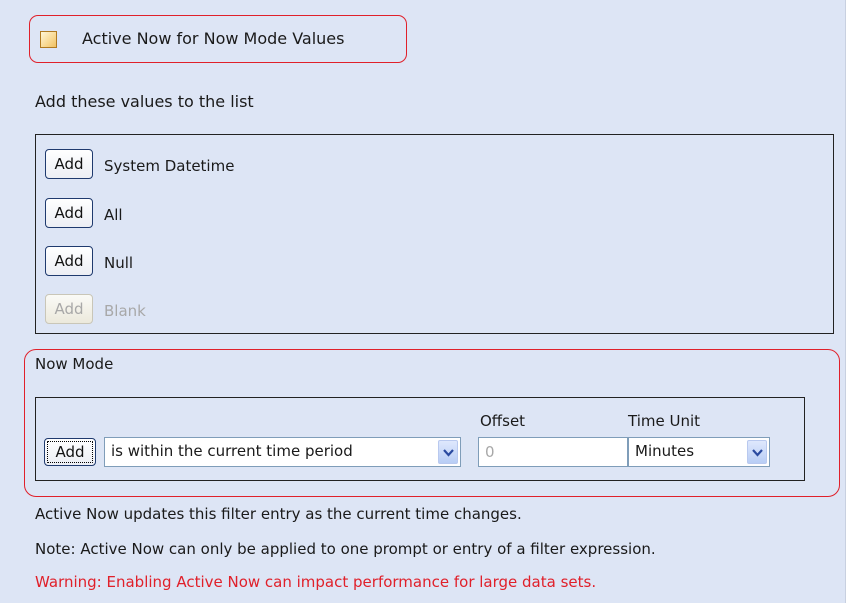 This screenshot has height=603, width=848. I want to click on add-all-button: Add, so click(69, 213).